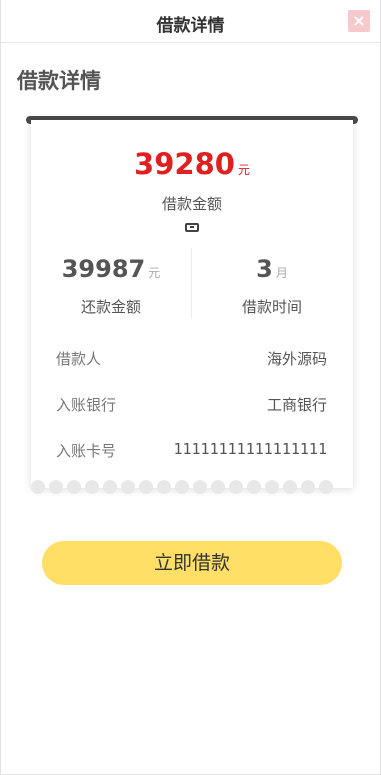  I want to click on loan-term-label: 借款时间, so click(271, 307).